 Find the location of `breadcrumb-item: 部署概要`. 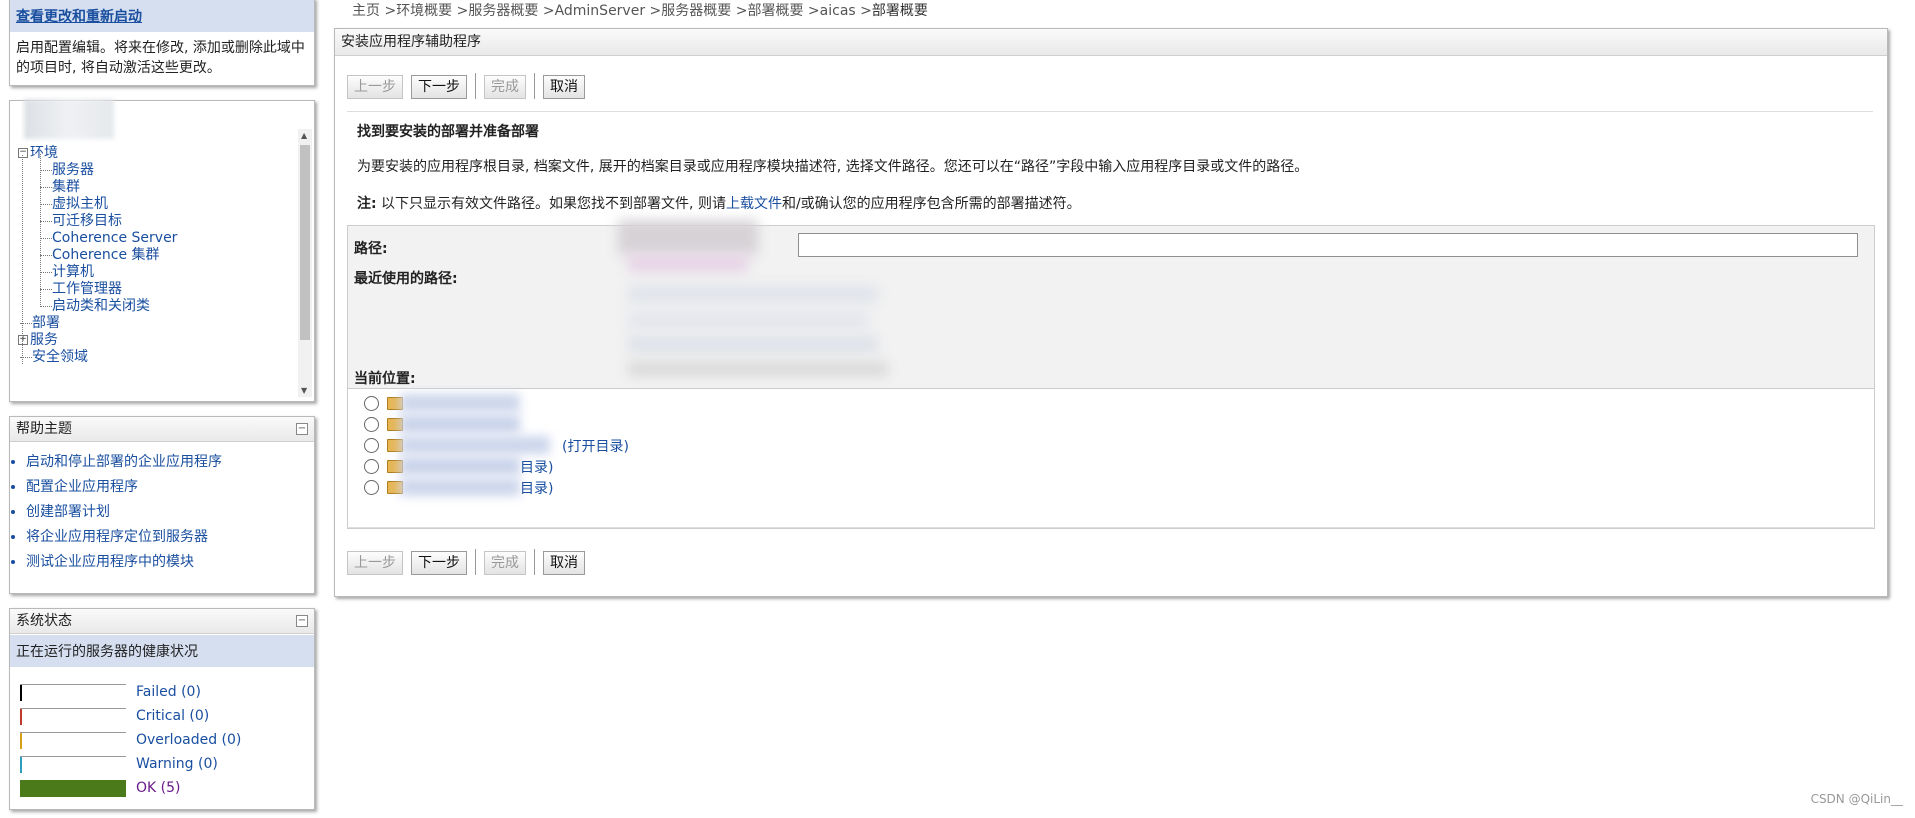

breadcrumb-item: 部署概要 is located at coordinates (775, 11).